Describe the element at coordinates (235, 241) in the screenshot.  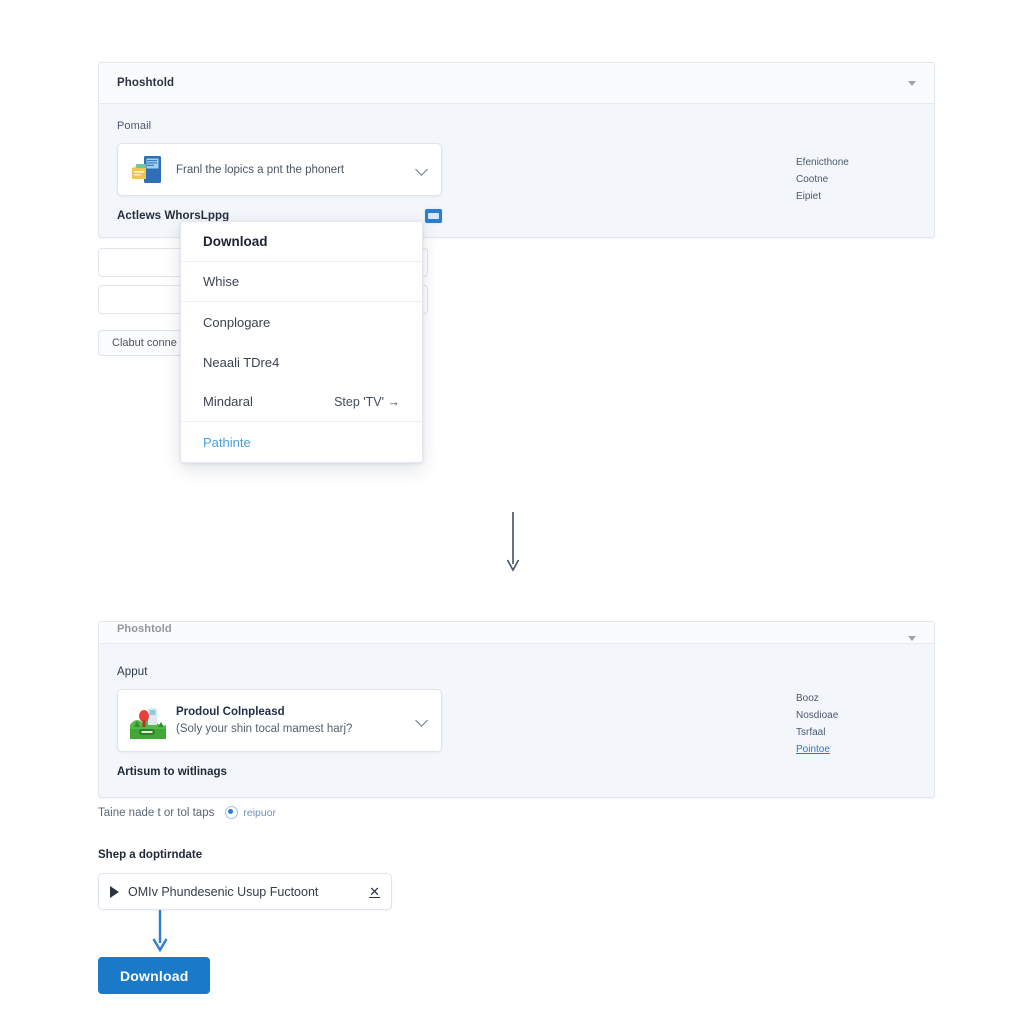
I see `menu-item-label: Download` at that location.